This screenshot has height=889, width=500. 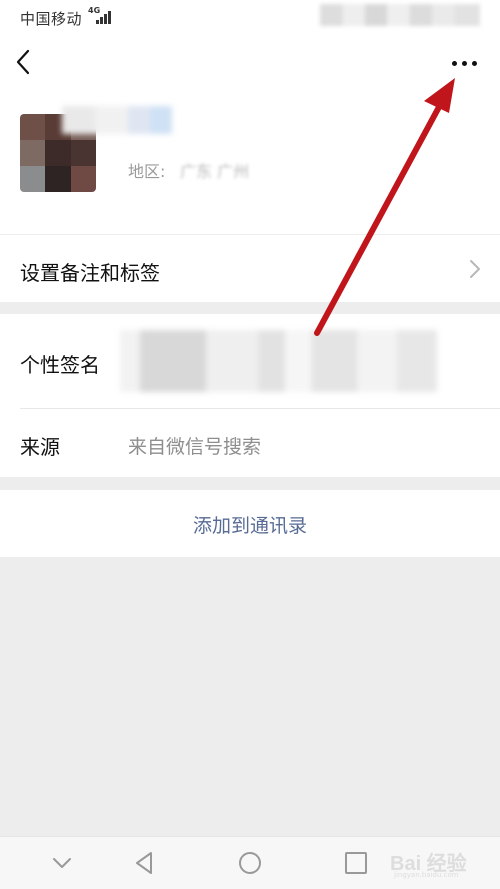 I want to click on source-value: 来自微信号搜索, so click(x=195, y=447).